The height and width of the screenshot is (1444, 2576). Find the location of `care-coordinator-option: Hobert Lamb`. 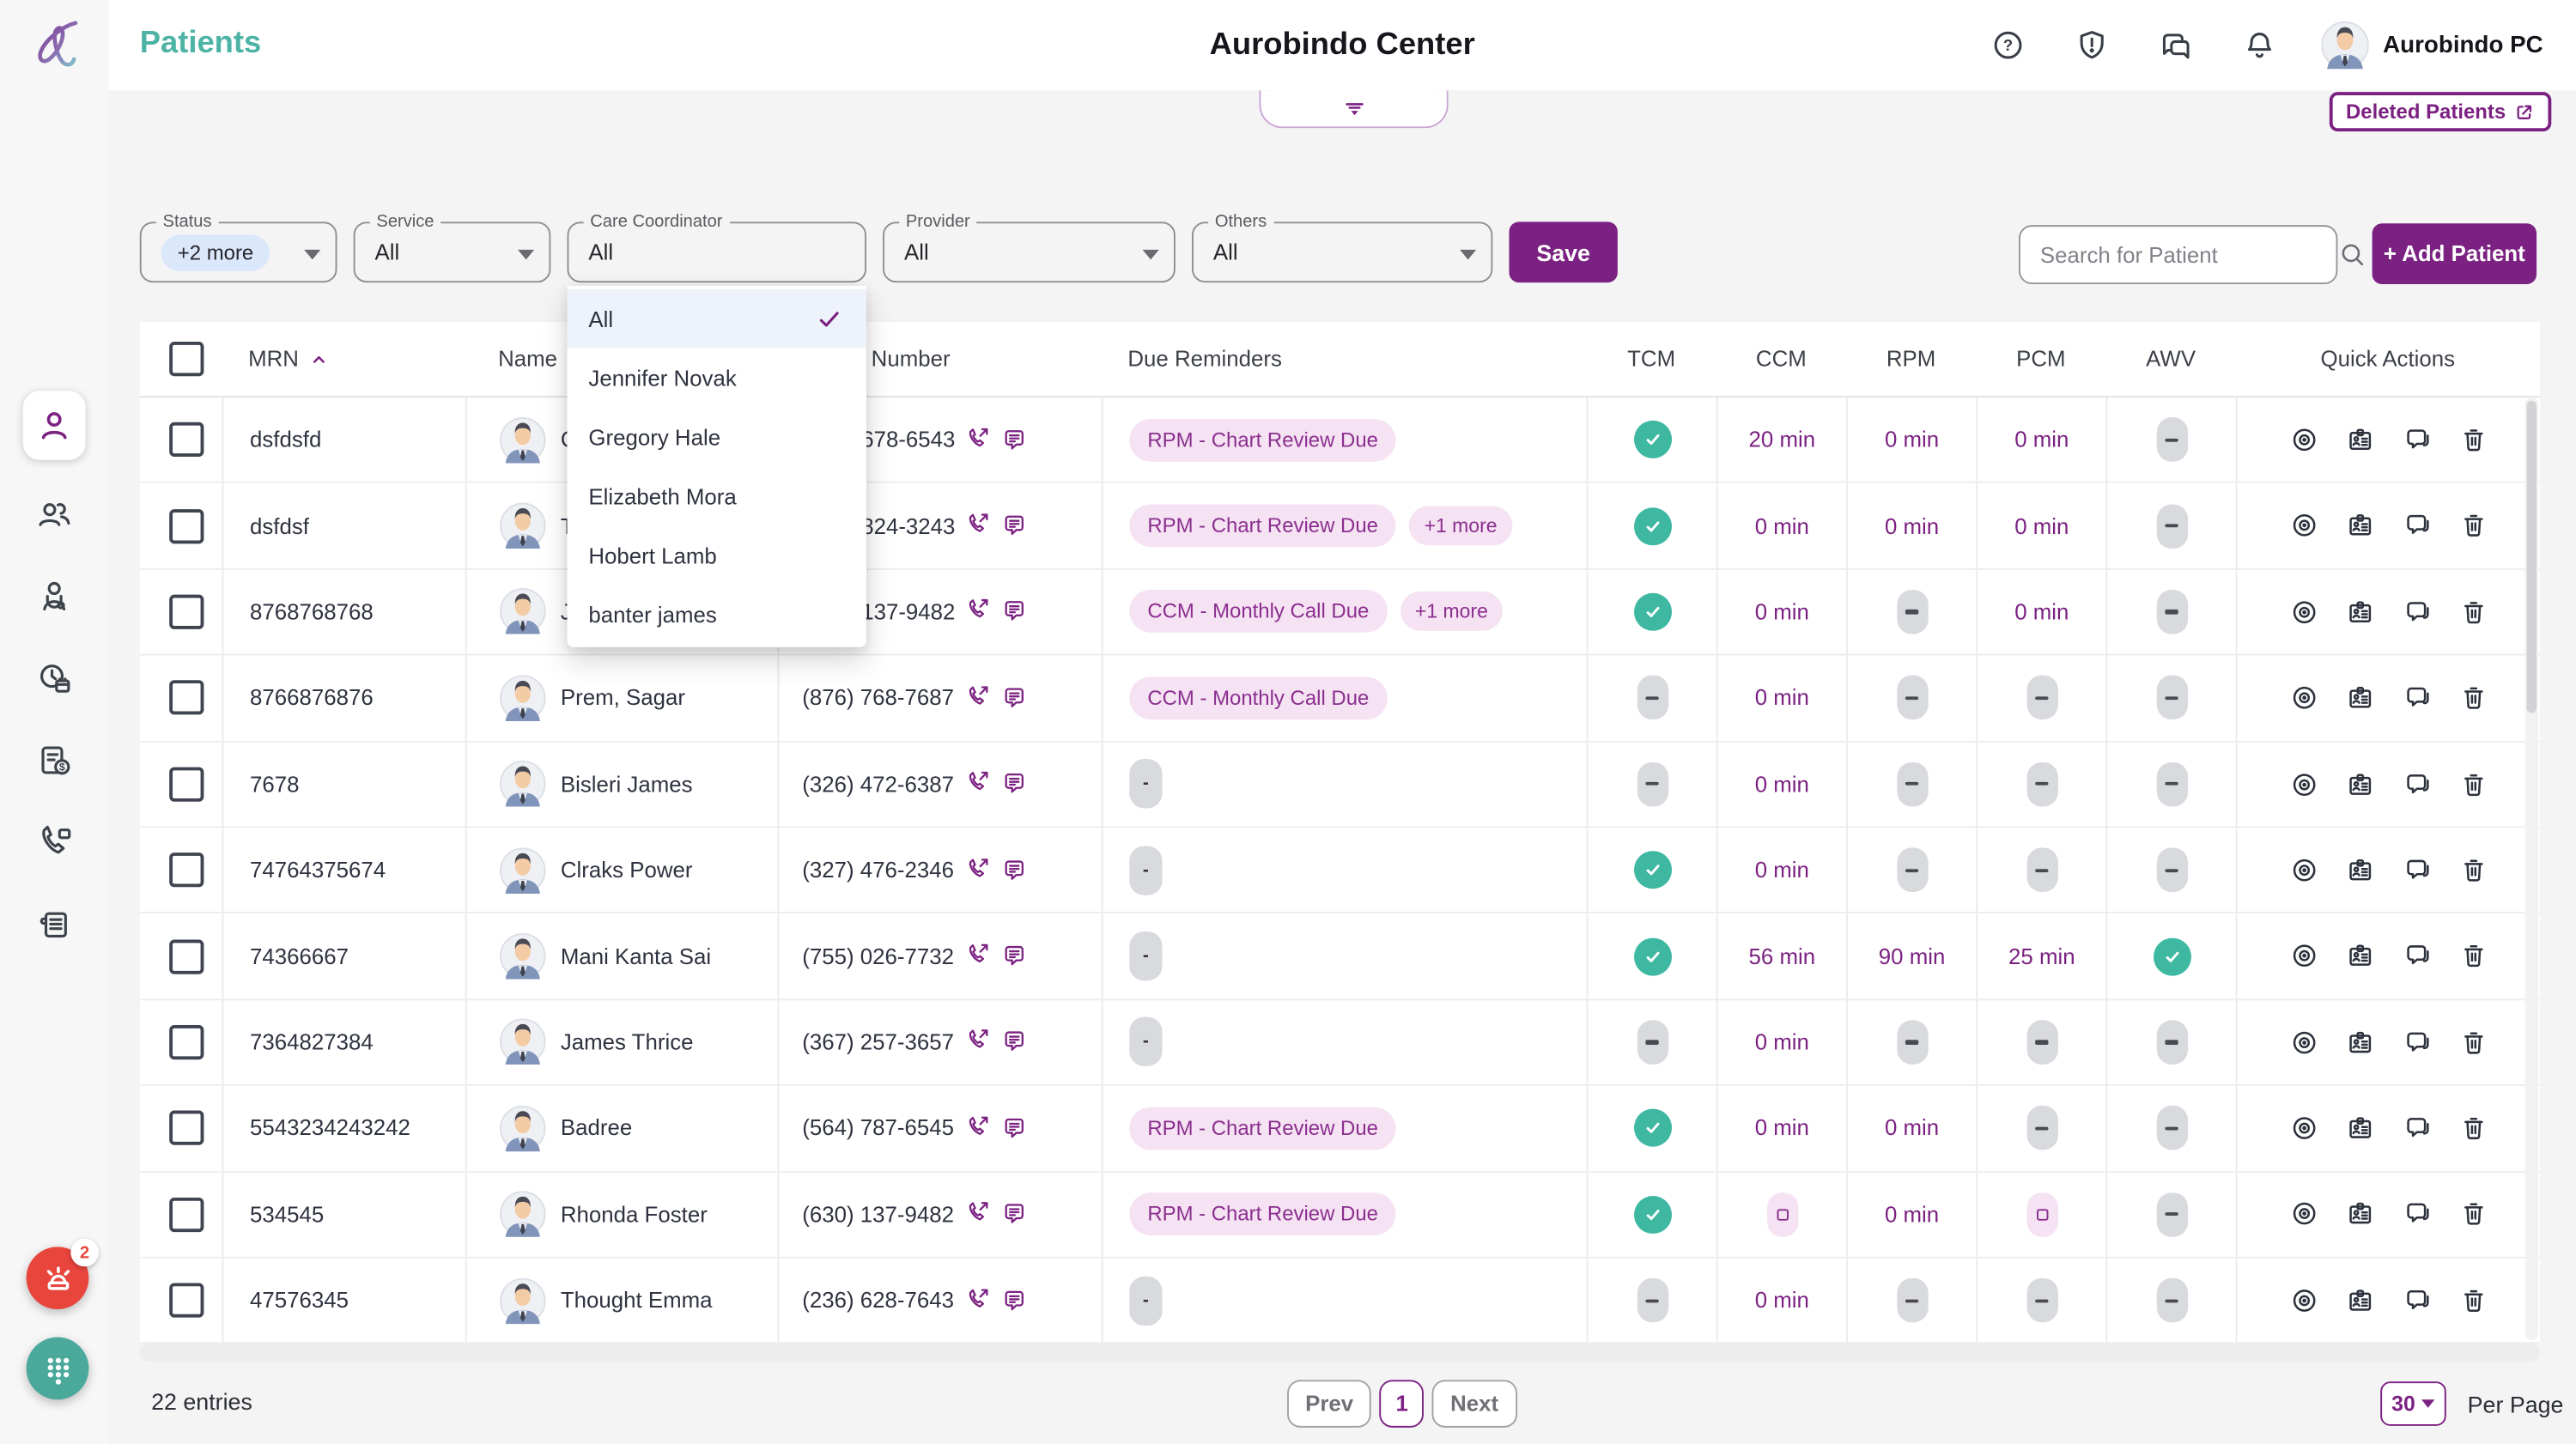

care-coordinator-option: Hobert Lamb is located at coordinates (717, 555).